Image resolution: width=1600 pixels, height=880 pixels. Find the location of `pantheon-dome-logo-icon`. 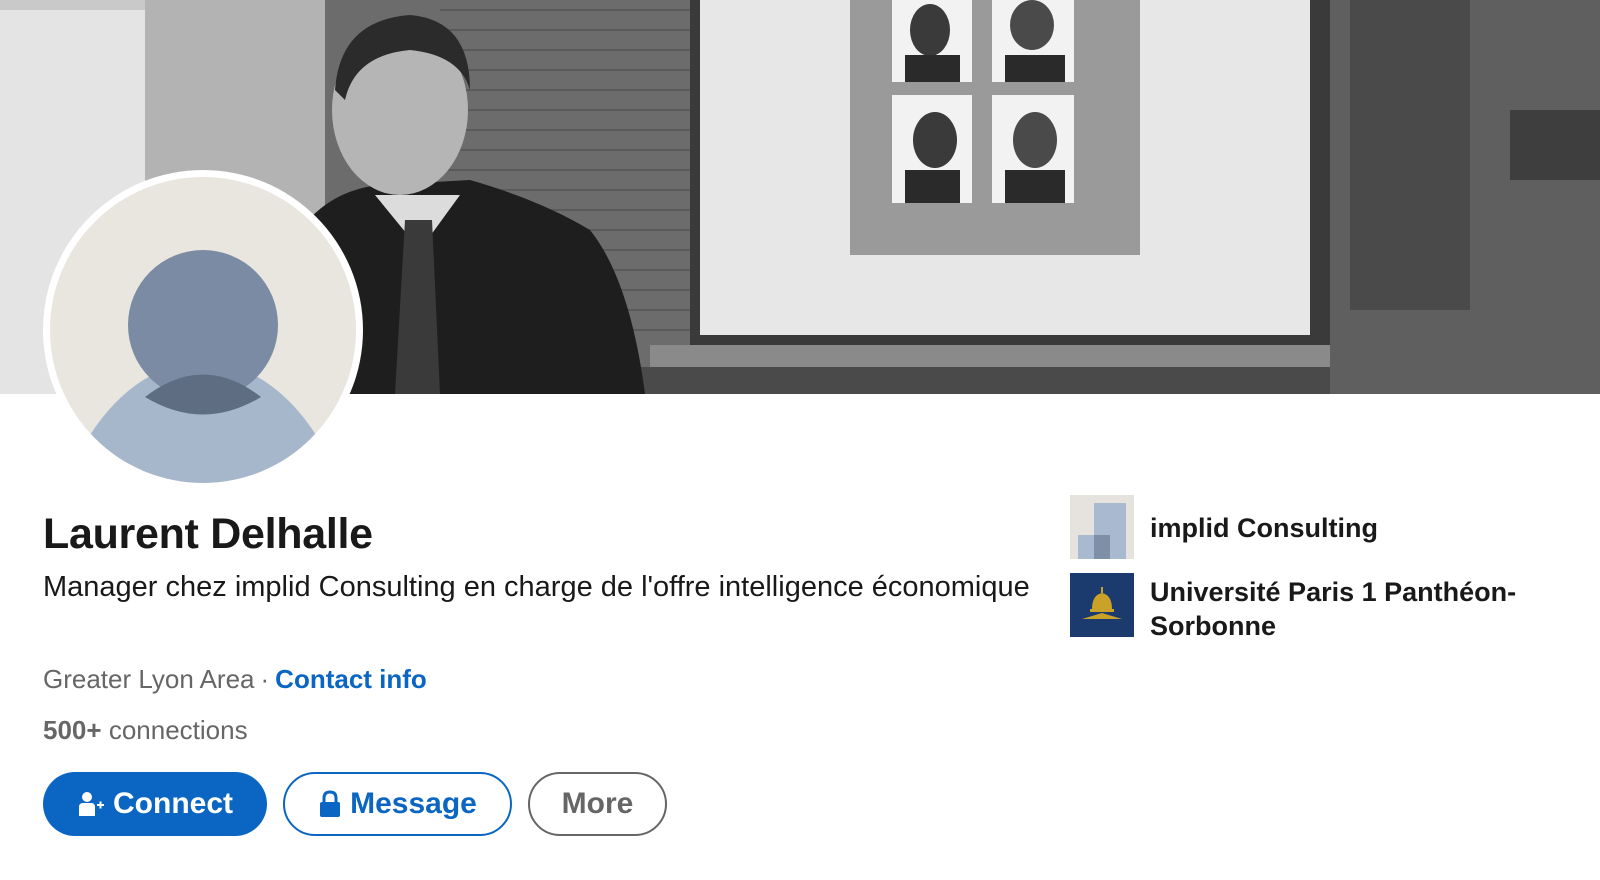

pantheon-dome-logo-icon is located at coordinates (1102, 605).